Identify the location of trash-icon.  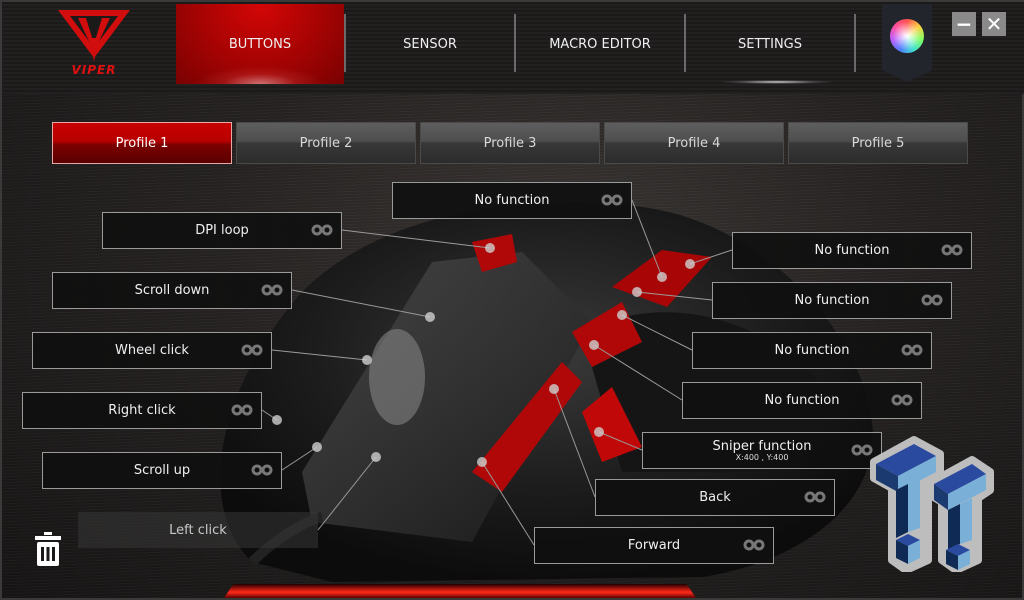
(48, 549).